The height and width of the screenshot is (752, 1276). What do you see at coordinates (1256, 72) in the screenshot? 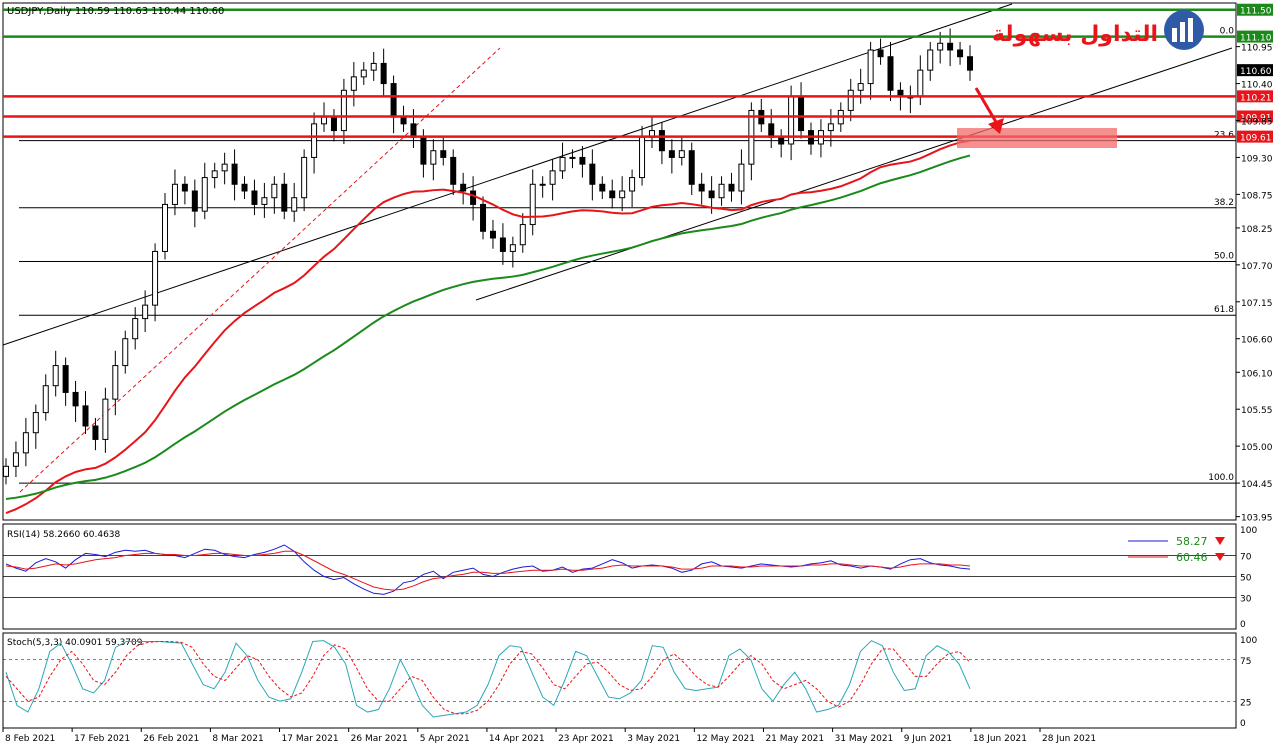
I see `current-price-label: 110.60` at bounding box center [1256, 72].